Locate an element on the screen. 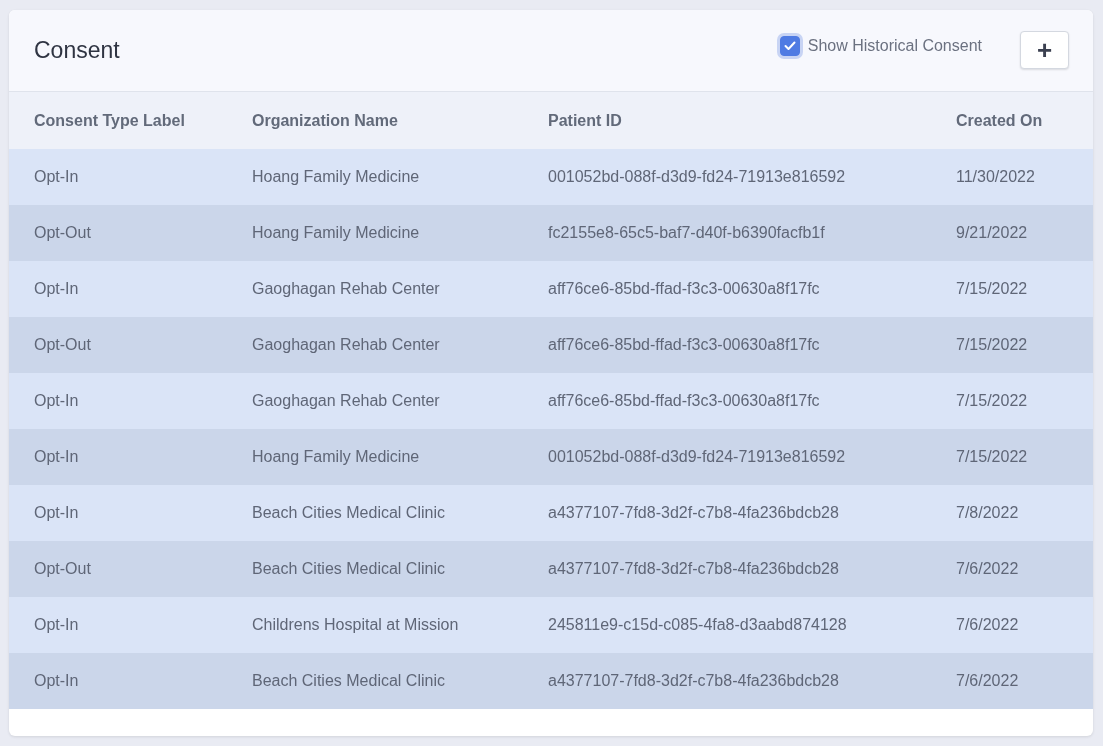 The width and height of the screenshot is (1103, 746). table-cell-text: 9/21/2022 is located at coordinates (992, 233).